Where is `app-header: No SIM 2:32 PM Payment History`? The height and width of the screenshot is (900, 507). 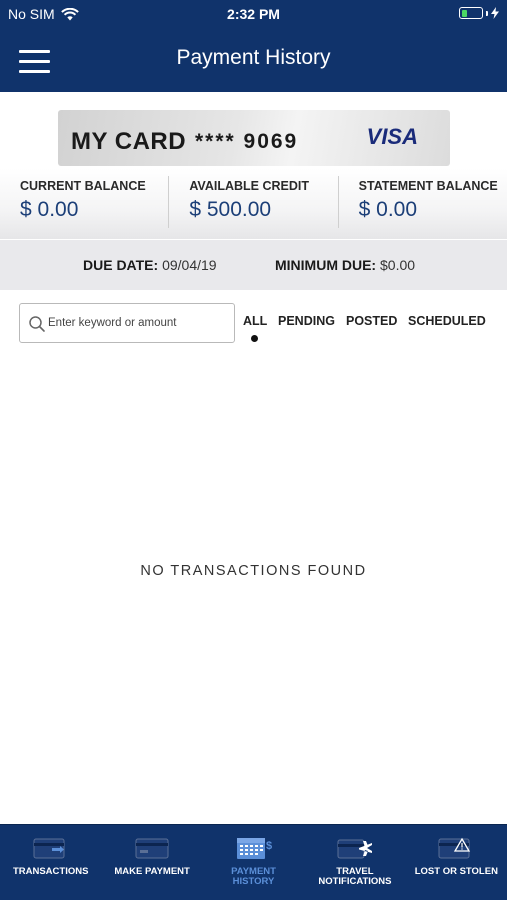
app-header: No SIM 2:32 PM Payment History is located at coordinates (253, 46).